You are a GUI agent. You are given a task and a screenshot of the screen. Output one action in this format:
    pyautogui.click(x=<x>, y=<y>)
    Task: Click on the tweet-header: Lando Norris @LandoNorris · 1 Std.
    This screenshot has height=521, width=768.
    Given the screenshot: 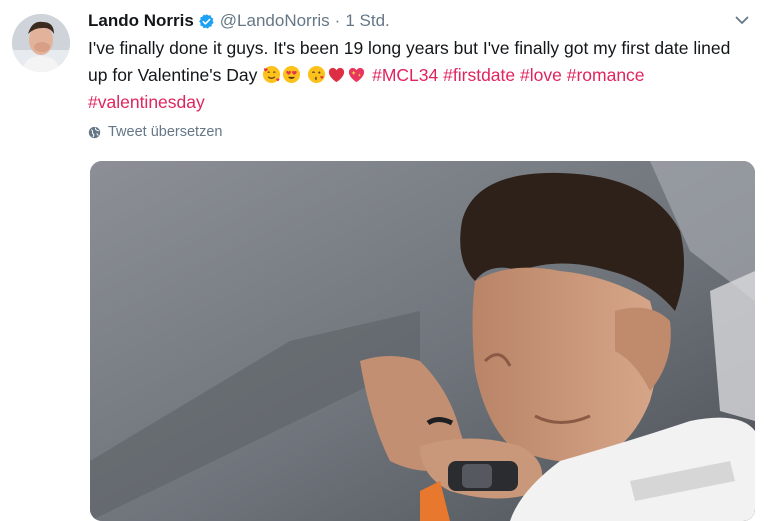 What is the action you would take?
    pyautogui.click(x=239, y=21)
    